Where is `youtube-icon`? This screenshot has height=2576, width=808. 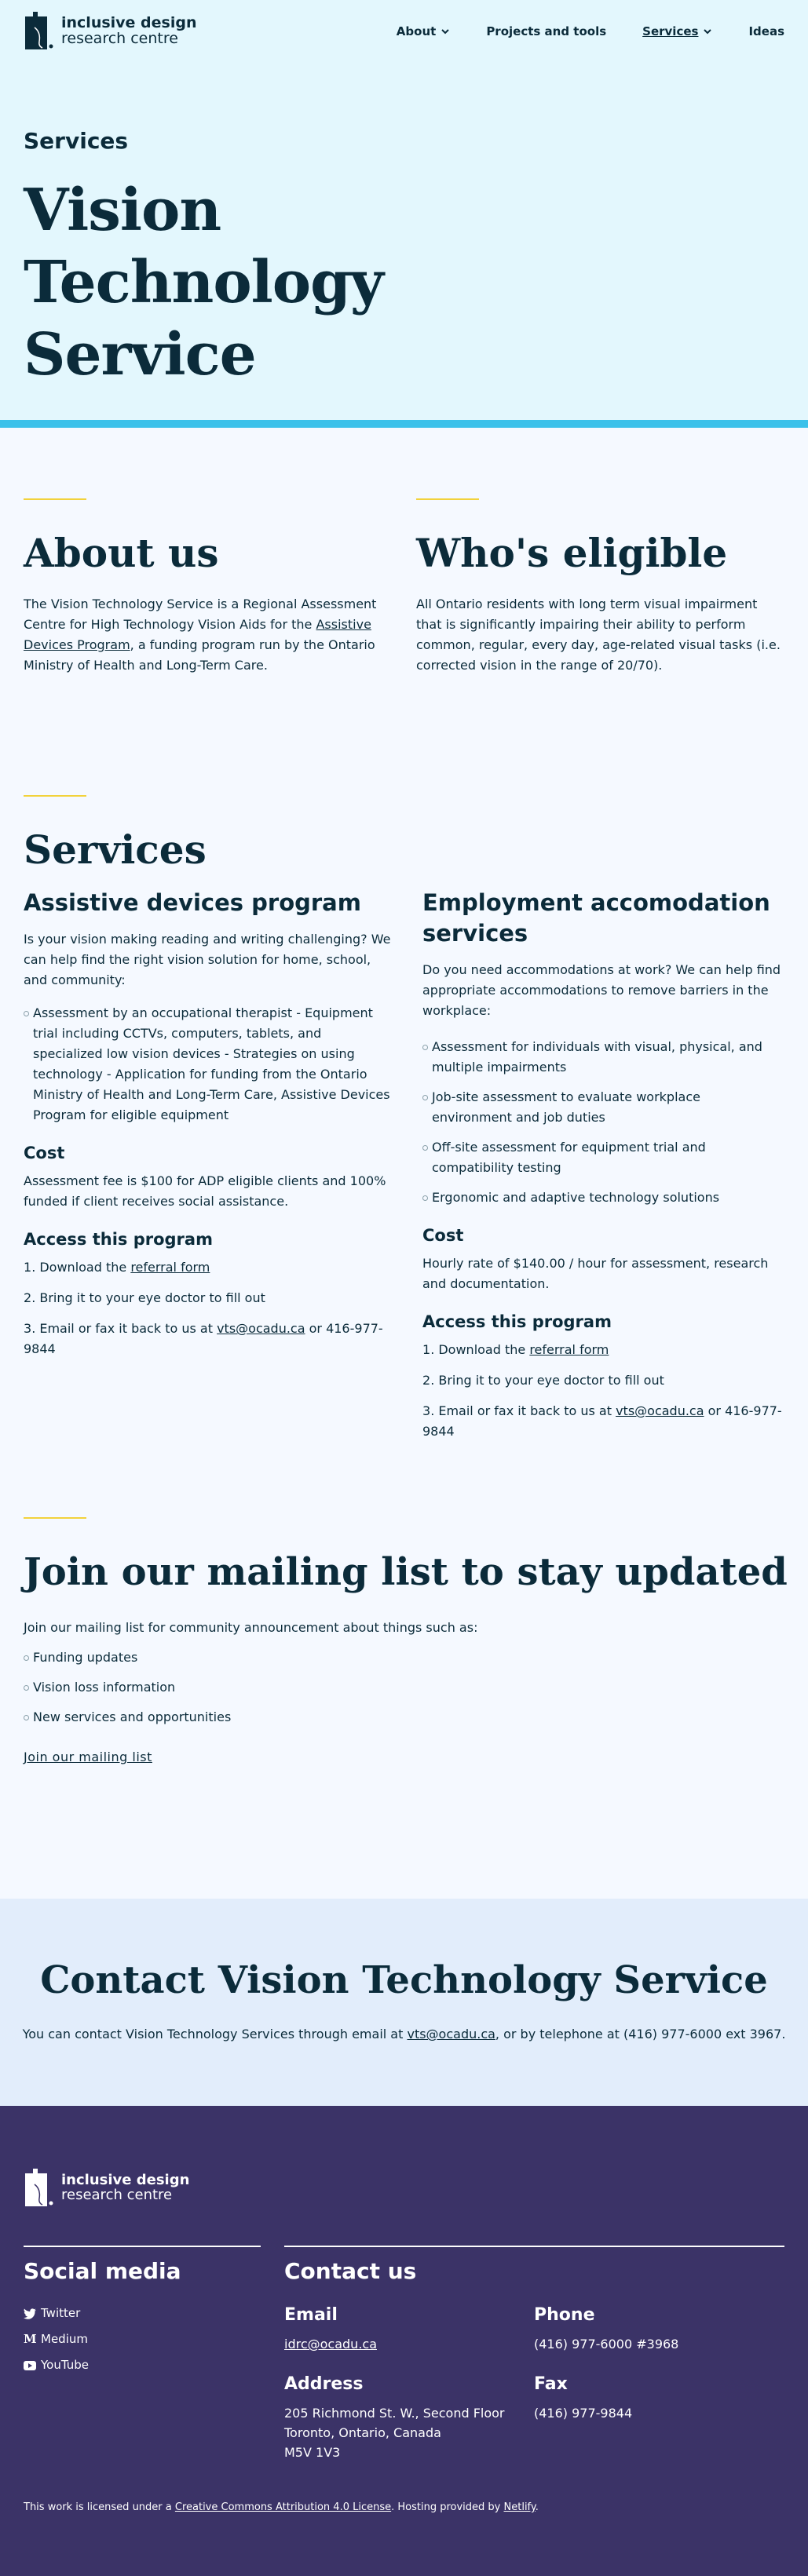
youtube-icon is located at coordinates (30, 2365).